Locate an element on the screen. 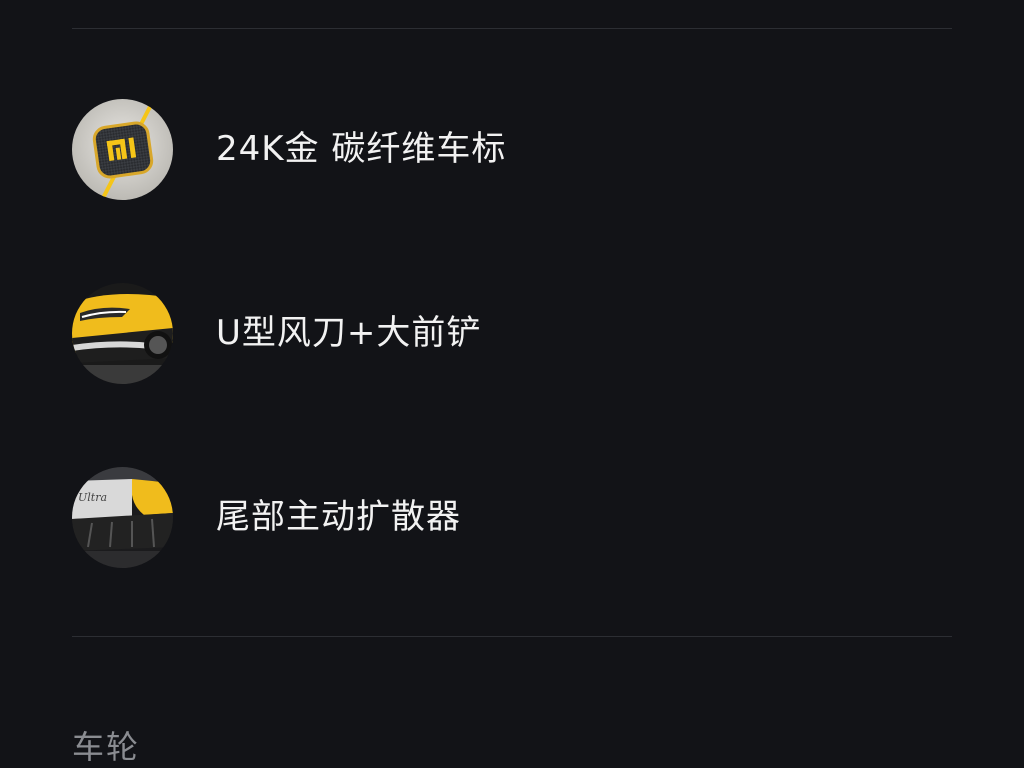 Image resolution: width=1024 pixels, height=768 pixels. section-title: 车轮 is located at coordinates (106, 747).